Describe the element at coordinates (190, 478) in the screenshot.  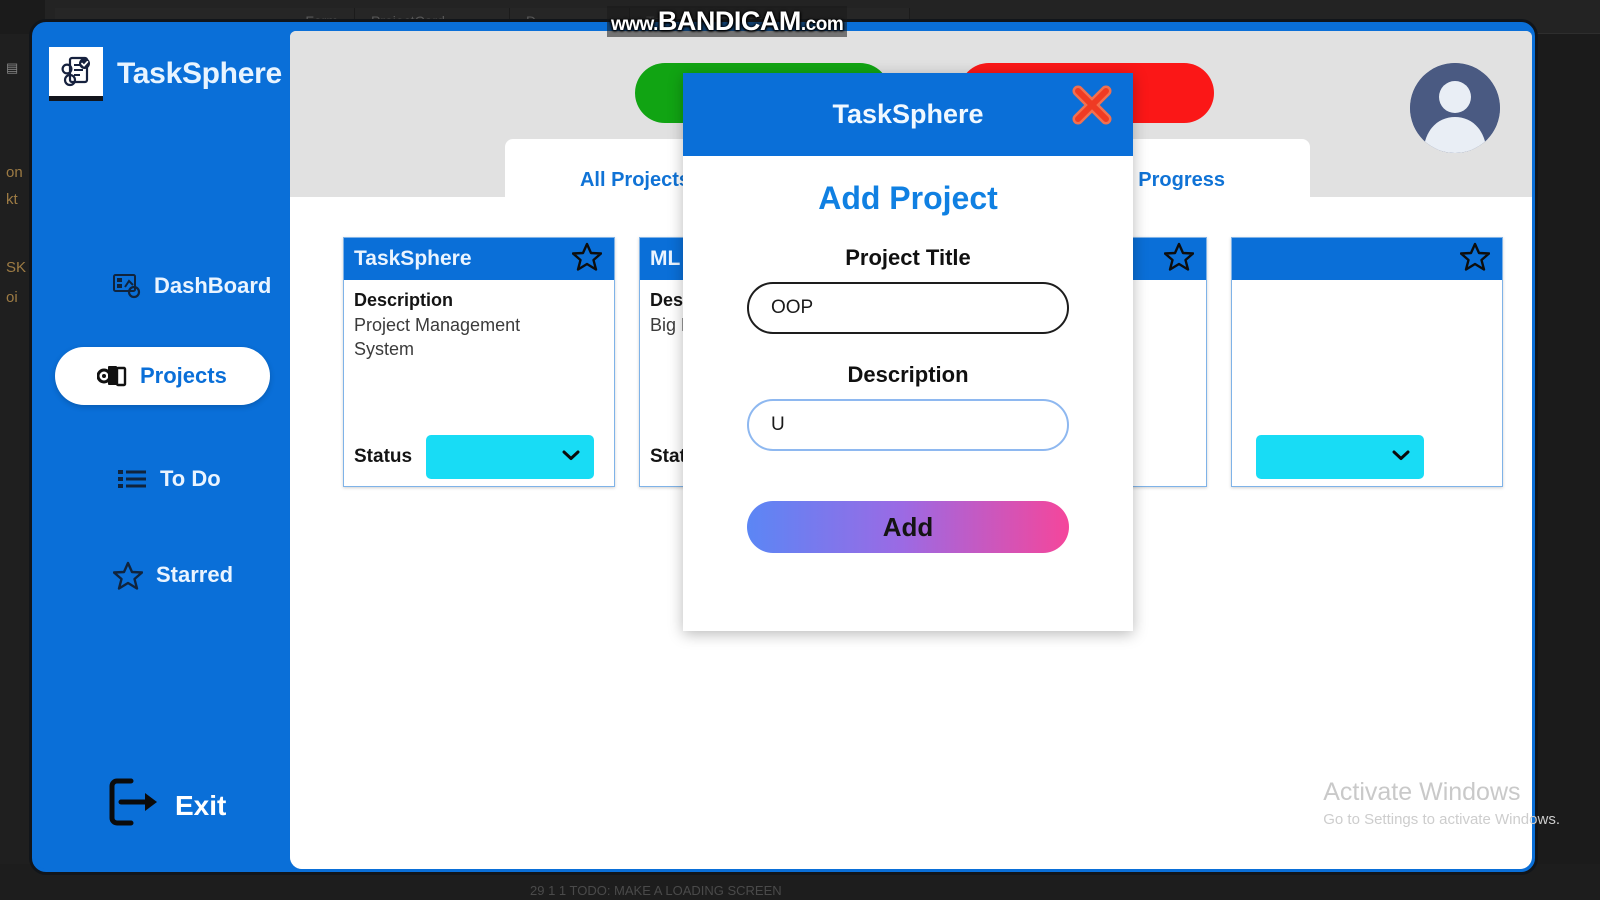
I see `sidebar-item-label: To Do` at that location.